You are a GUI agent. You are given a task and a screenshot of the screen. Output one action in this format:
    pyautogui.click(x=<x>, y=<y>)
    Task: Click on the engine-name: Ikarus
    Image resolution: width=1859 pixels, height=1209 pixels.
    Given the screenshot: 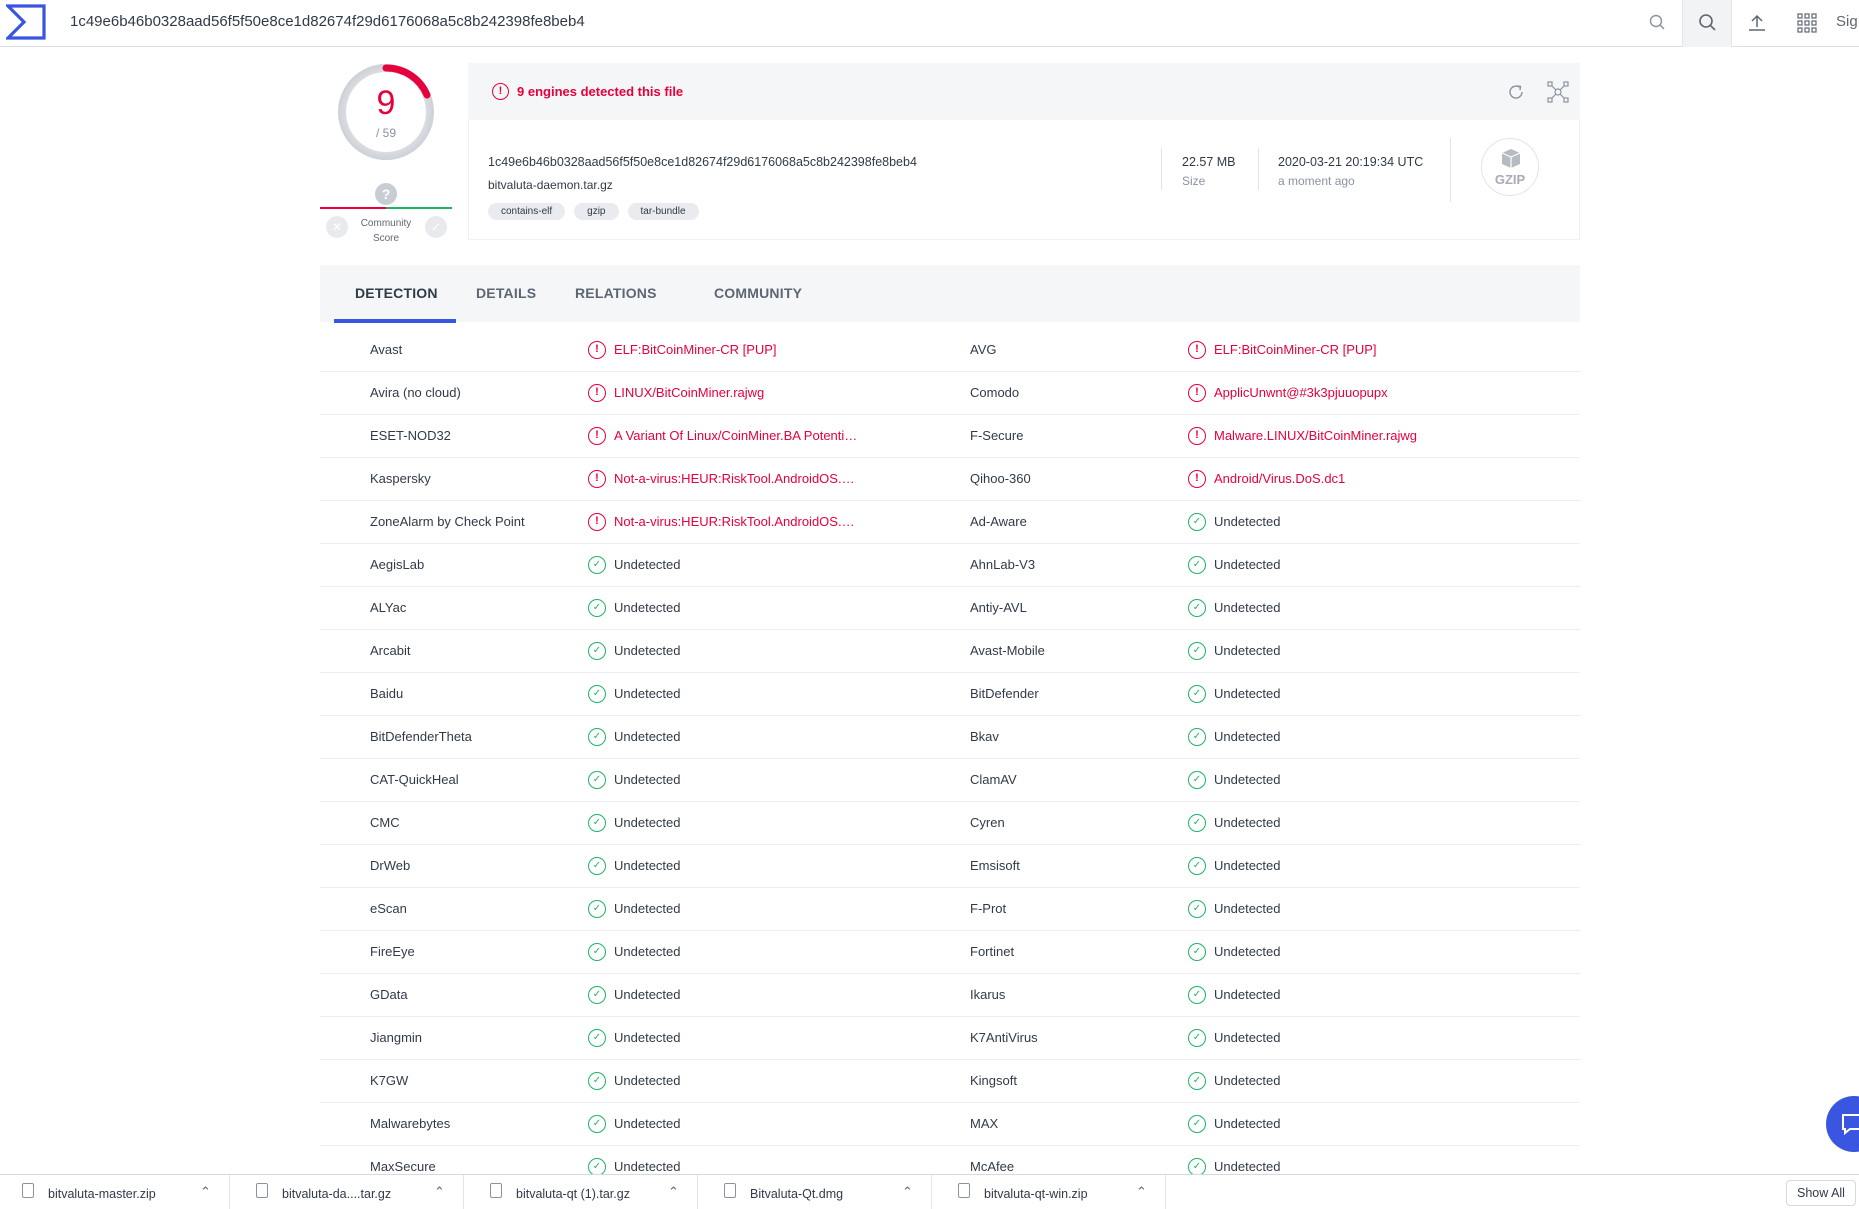 What is the action you would take?
    pyautogui.click(x=988, y=994)
    